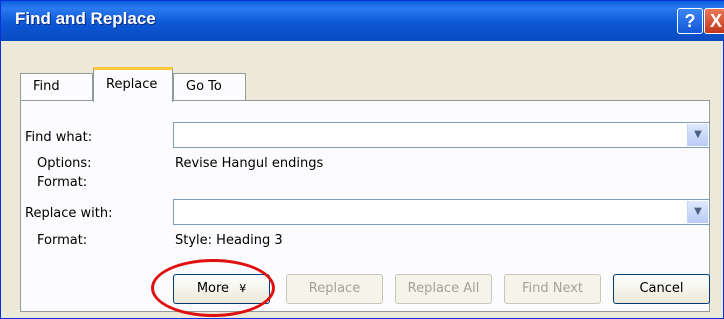 The height and width of the screenshot is (319, 724). I want to click on replace-button: Replace, so click(334, 289).